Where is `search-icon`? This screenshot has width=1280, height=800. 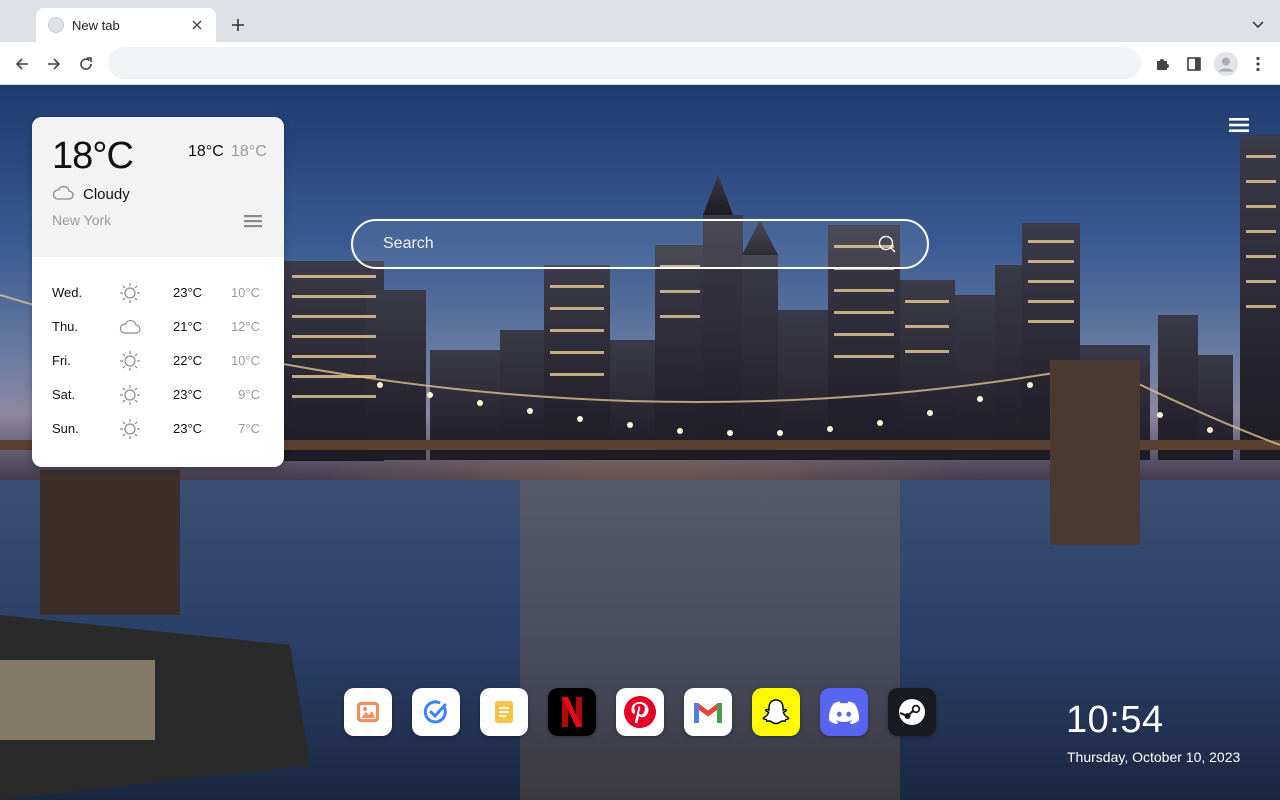
search-icon is located at coordinates (887, 244).